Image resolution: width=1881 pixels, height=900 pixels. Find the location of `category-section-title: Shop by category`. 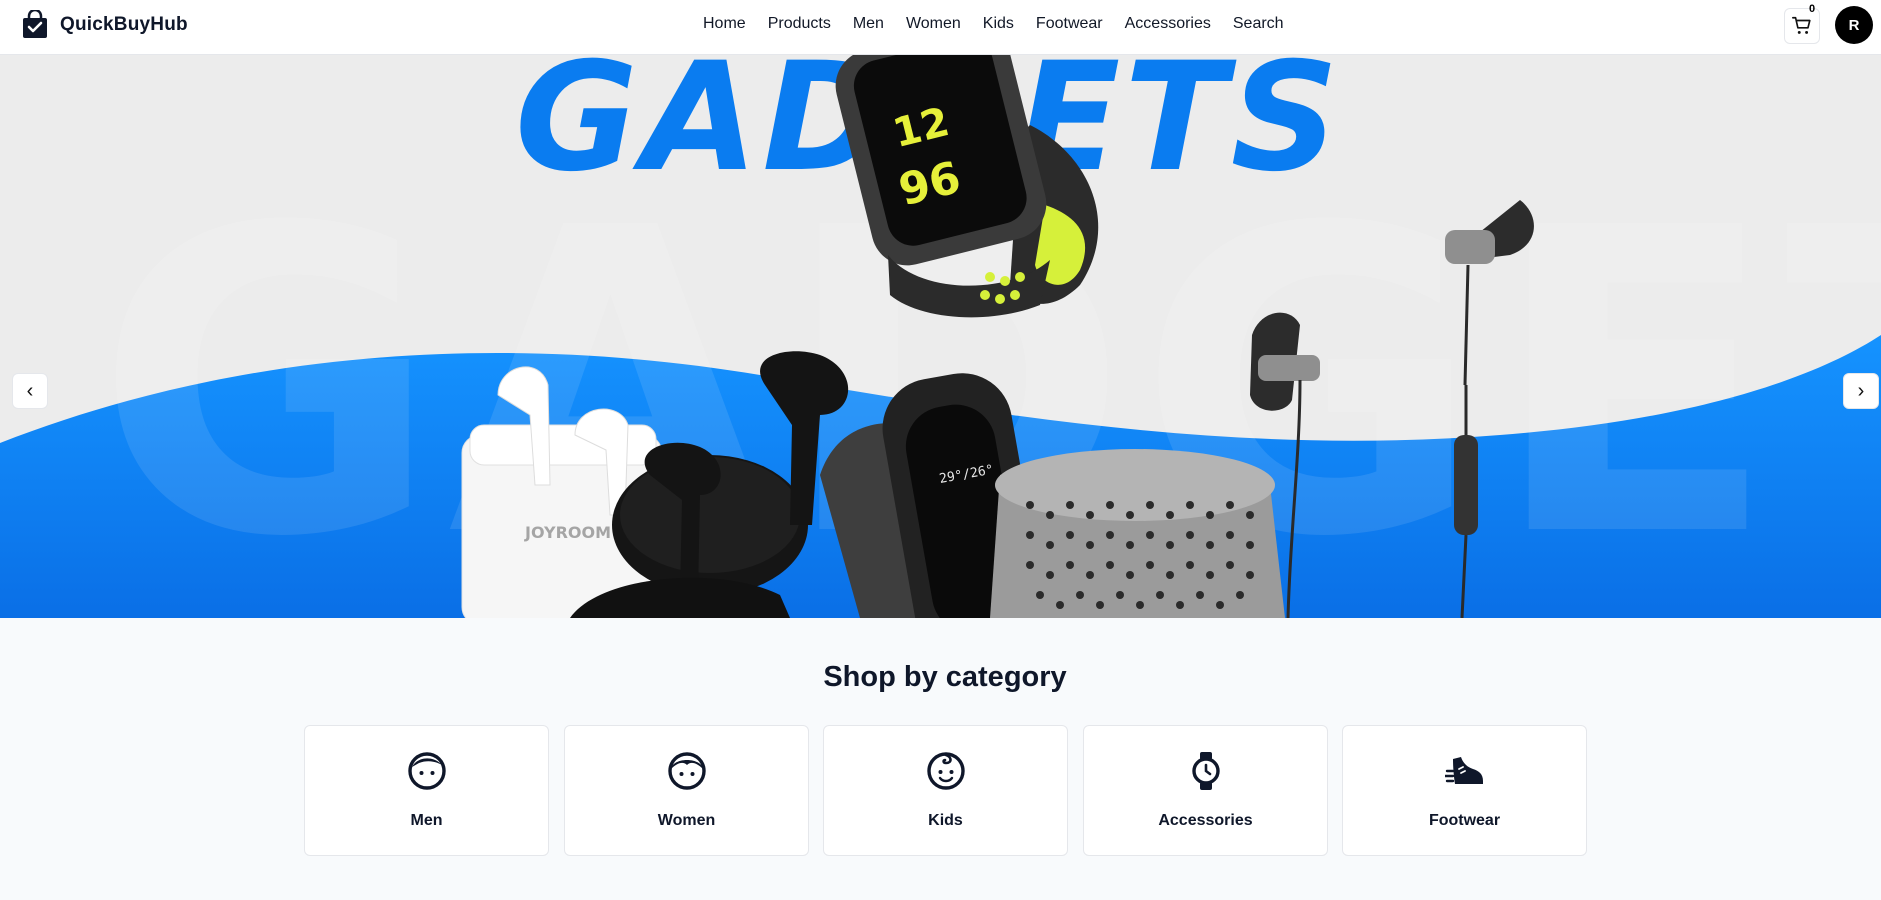

category-section-title: Shop by category is located at coordinates (945, 677).